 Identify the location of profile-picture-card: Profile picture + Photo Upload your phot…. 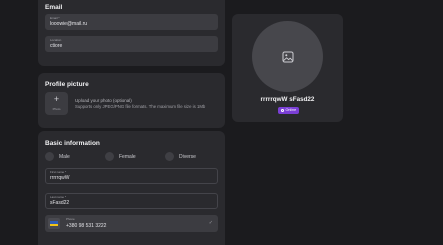
(131, 100).